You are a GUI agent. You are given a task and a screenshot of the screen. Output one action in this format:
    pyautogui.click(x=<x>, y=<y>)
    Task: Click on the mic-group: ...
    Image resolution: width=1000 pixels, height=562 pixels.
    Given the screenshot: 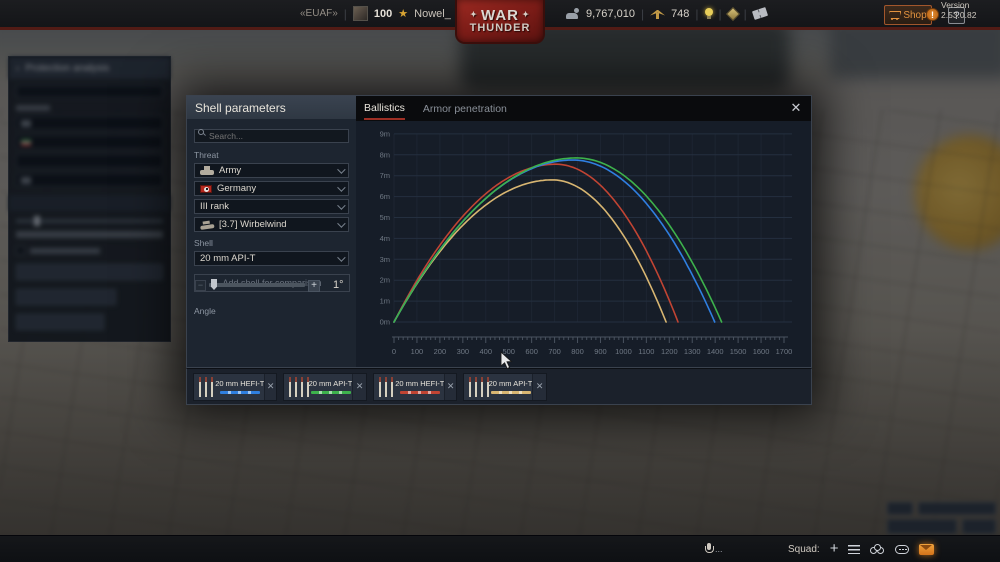 What is the action you would take?
    pyautogui.click(x=714, y=549)
    